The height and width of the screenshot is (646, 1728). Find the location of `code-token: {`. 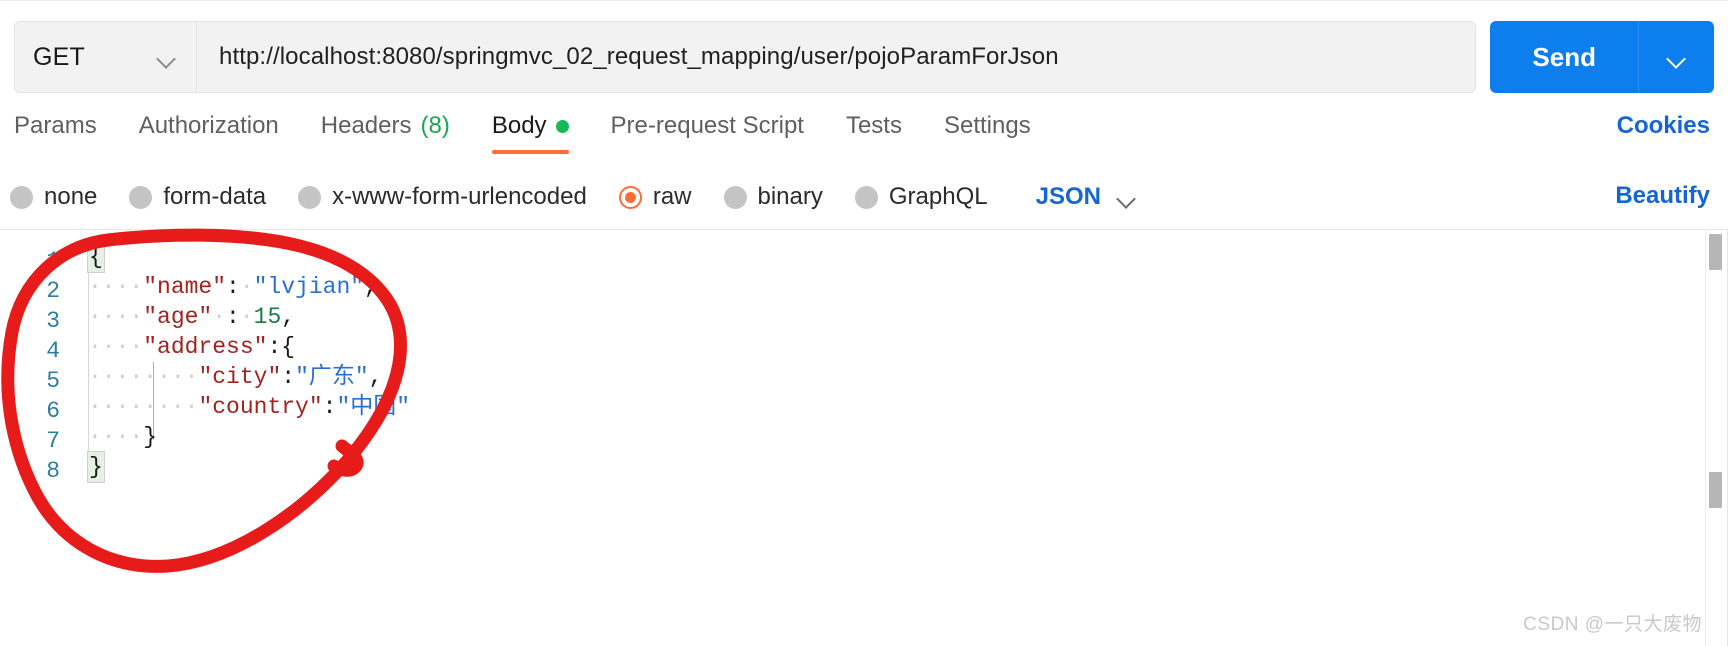

code-token: { is located at coordinates (288, 347).